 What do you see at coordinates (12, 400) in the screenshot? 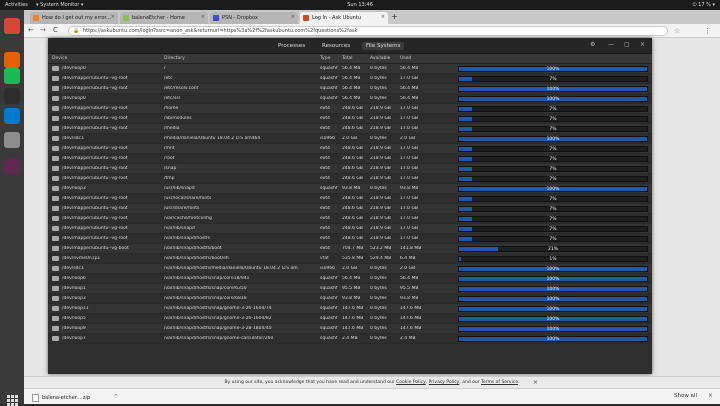
I see `show-applications-icon` at bounding box center [12, 400].